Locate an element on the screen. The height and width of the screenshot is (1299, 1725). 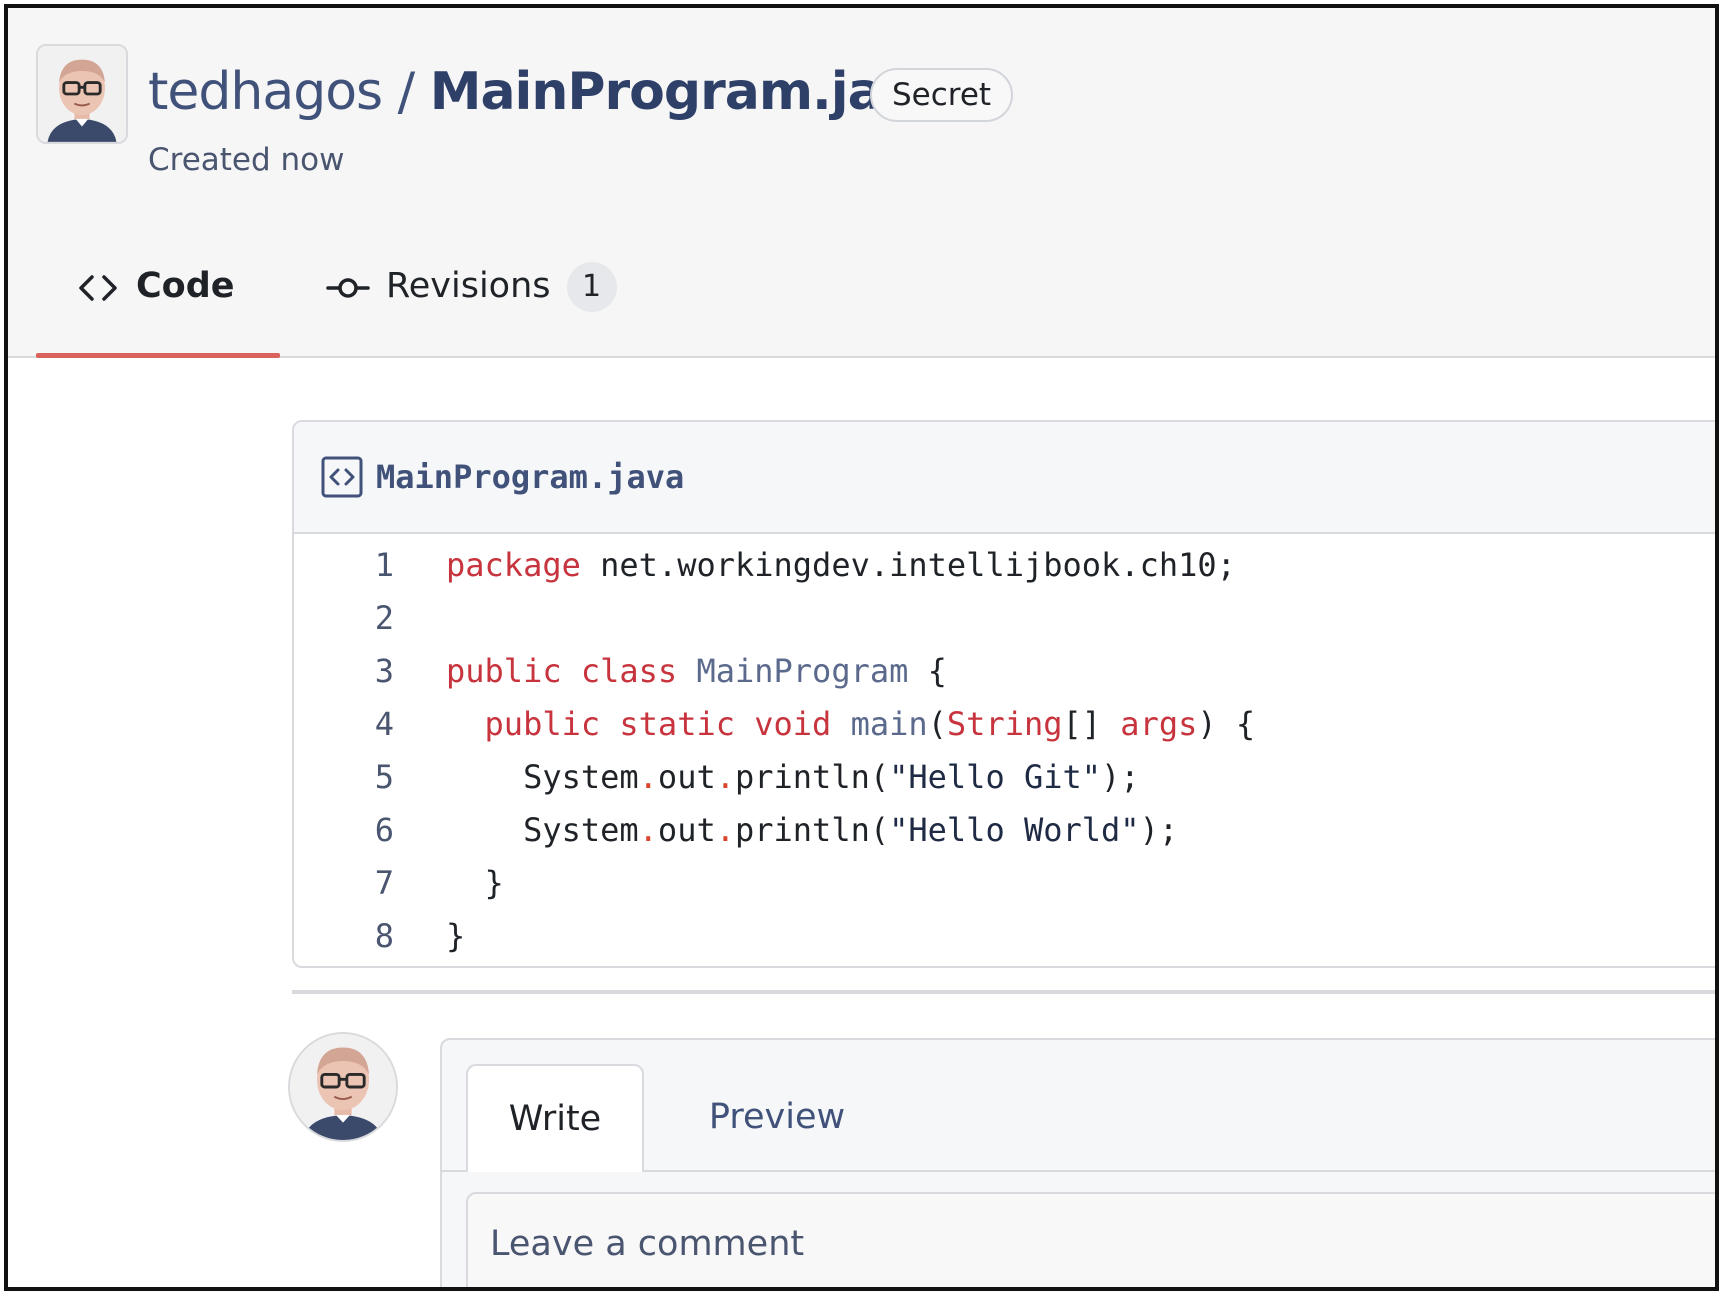
code-token: class is located at coordinates (629, 670).